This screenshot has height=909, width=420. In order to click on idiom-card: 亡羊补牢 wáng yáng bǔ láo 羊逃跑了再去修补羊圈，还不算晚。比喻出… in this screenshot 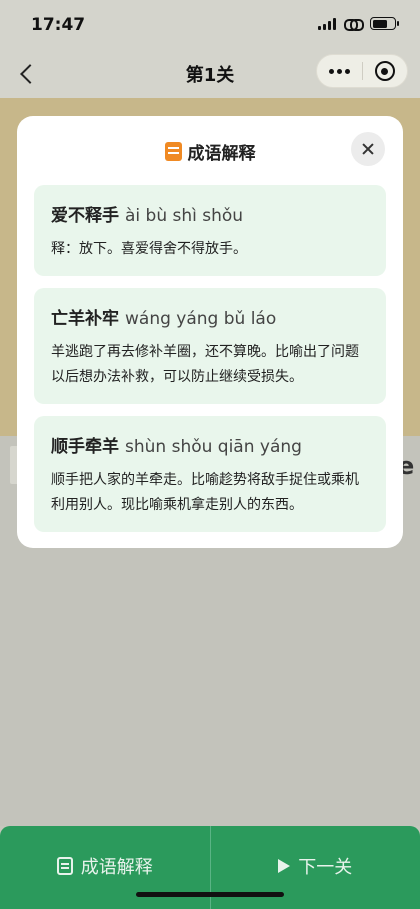, I will do `click(210, 346)`.